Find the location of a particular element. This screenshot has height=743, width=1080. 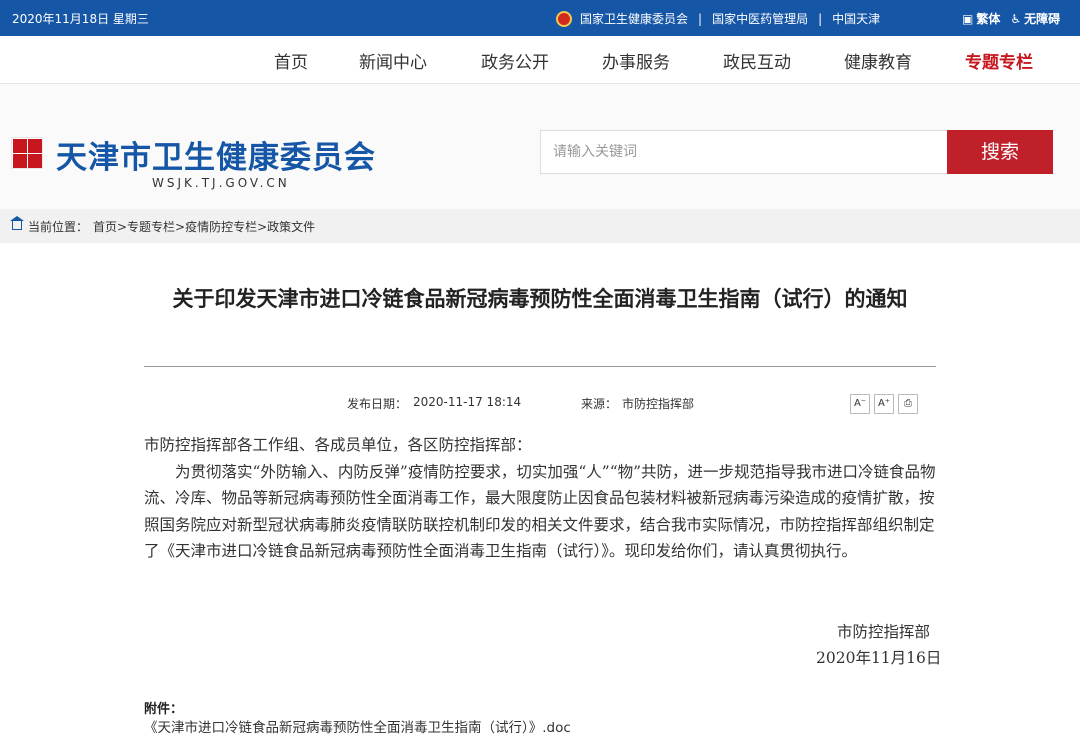

printer-icon: ⎙ is located at coordinates (908, 403).